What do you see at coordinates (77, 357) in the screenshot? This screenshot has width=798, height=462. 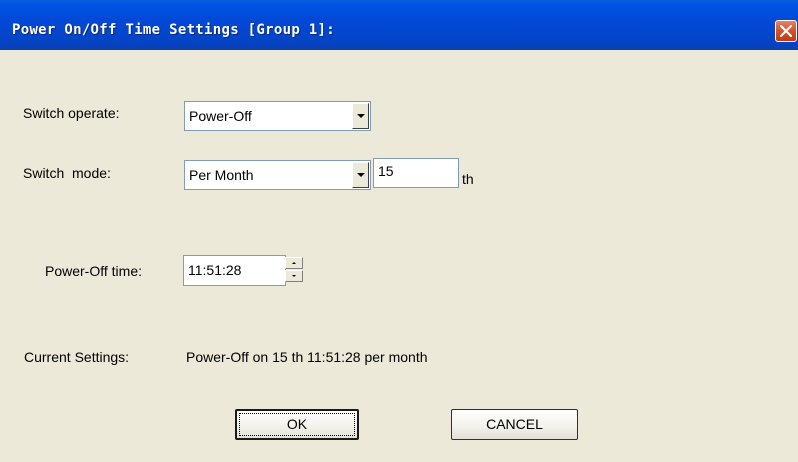 I see `current-settings-label: Current Settings:` at bounding box center [77, 357].